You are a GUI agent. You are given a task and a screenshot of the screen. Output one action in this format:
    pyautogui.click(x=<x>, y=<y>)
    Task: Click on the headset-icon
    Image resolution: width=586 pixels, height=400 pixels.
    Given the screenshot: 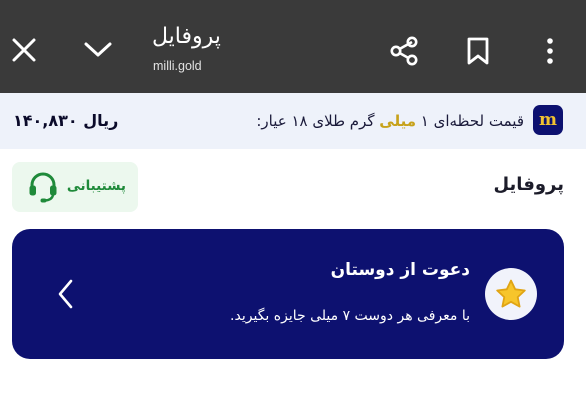 What is the action you would take?
    pyautogui.click(x=43, y=187)
    